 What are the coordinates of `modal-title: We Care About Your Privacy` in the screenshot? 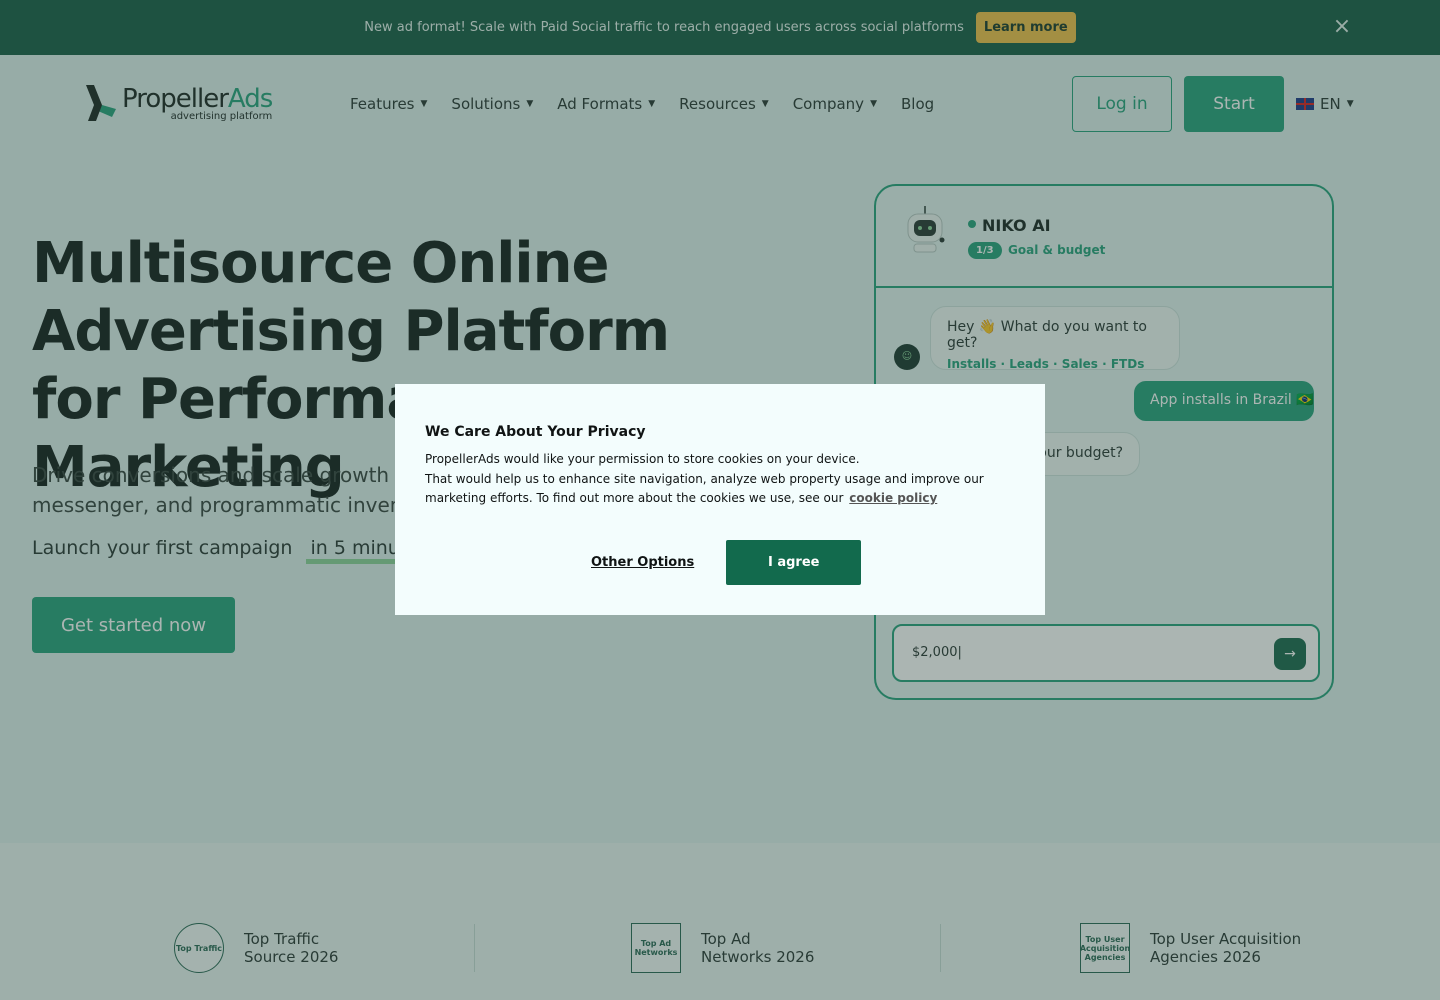 It's located at (535, 432).